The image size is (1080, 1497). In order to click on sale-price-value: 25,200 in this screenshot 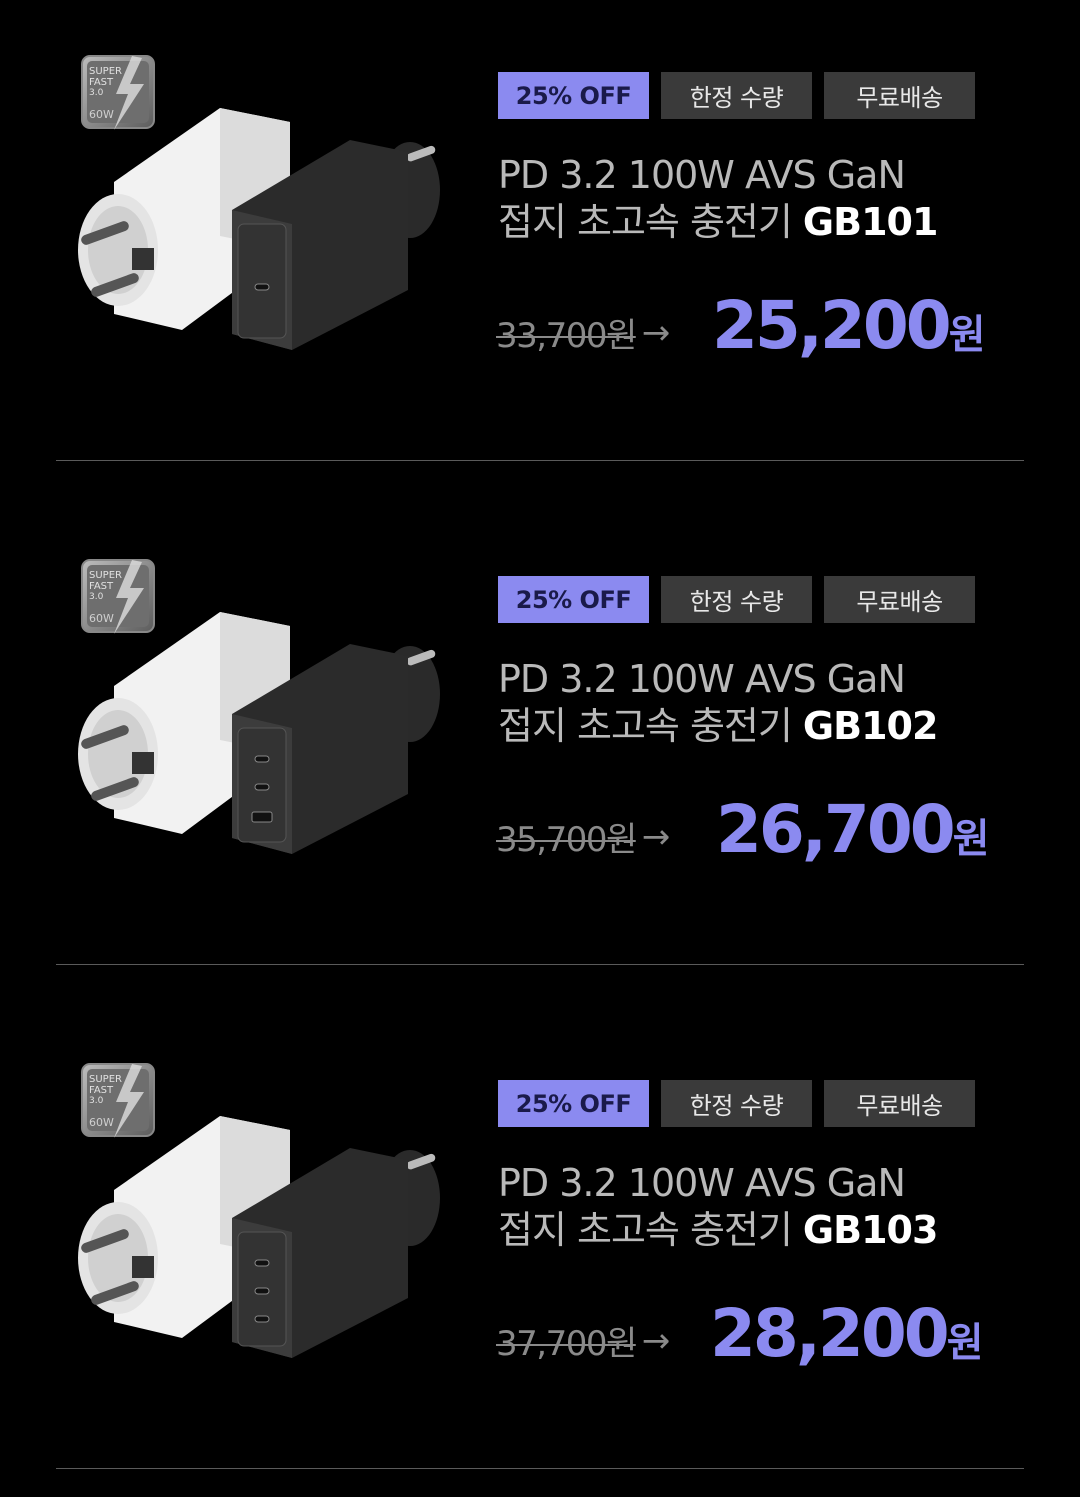, I will do `click(832, 325)`.